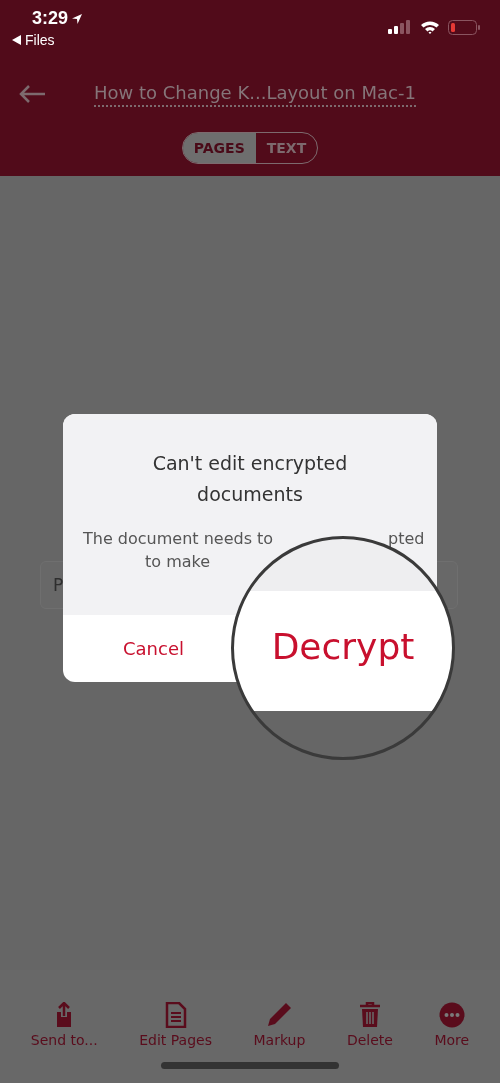  Describe the element at coordinates (255, 94) in the screenshot. I see `document-title: How to Change K...Layout on Mac-1` at that location.